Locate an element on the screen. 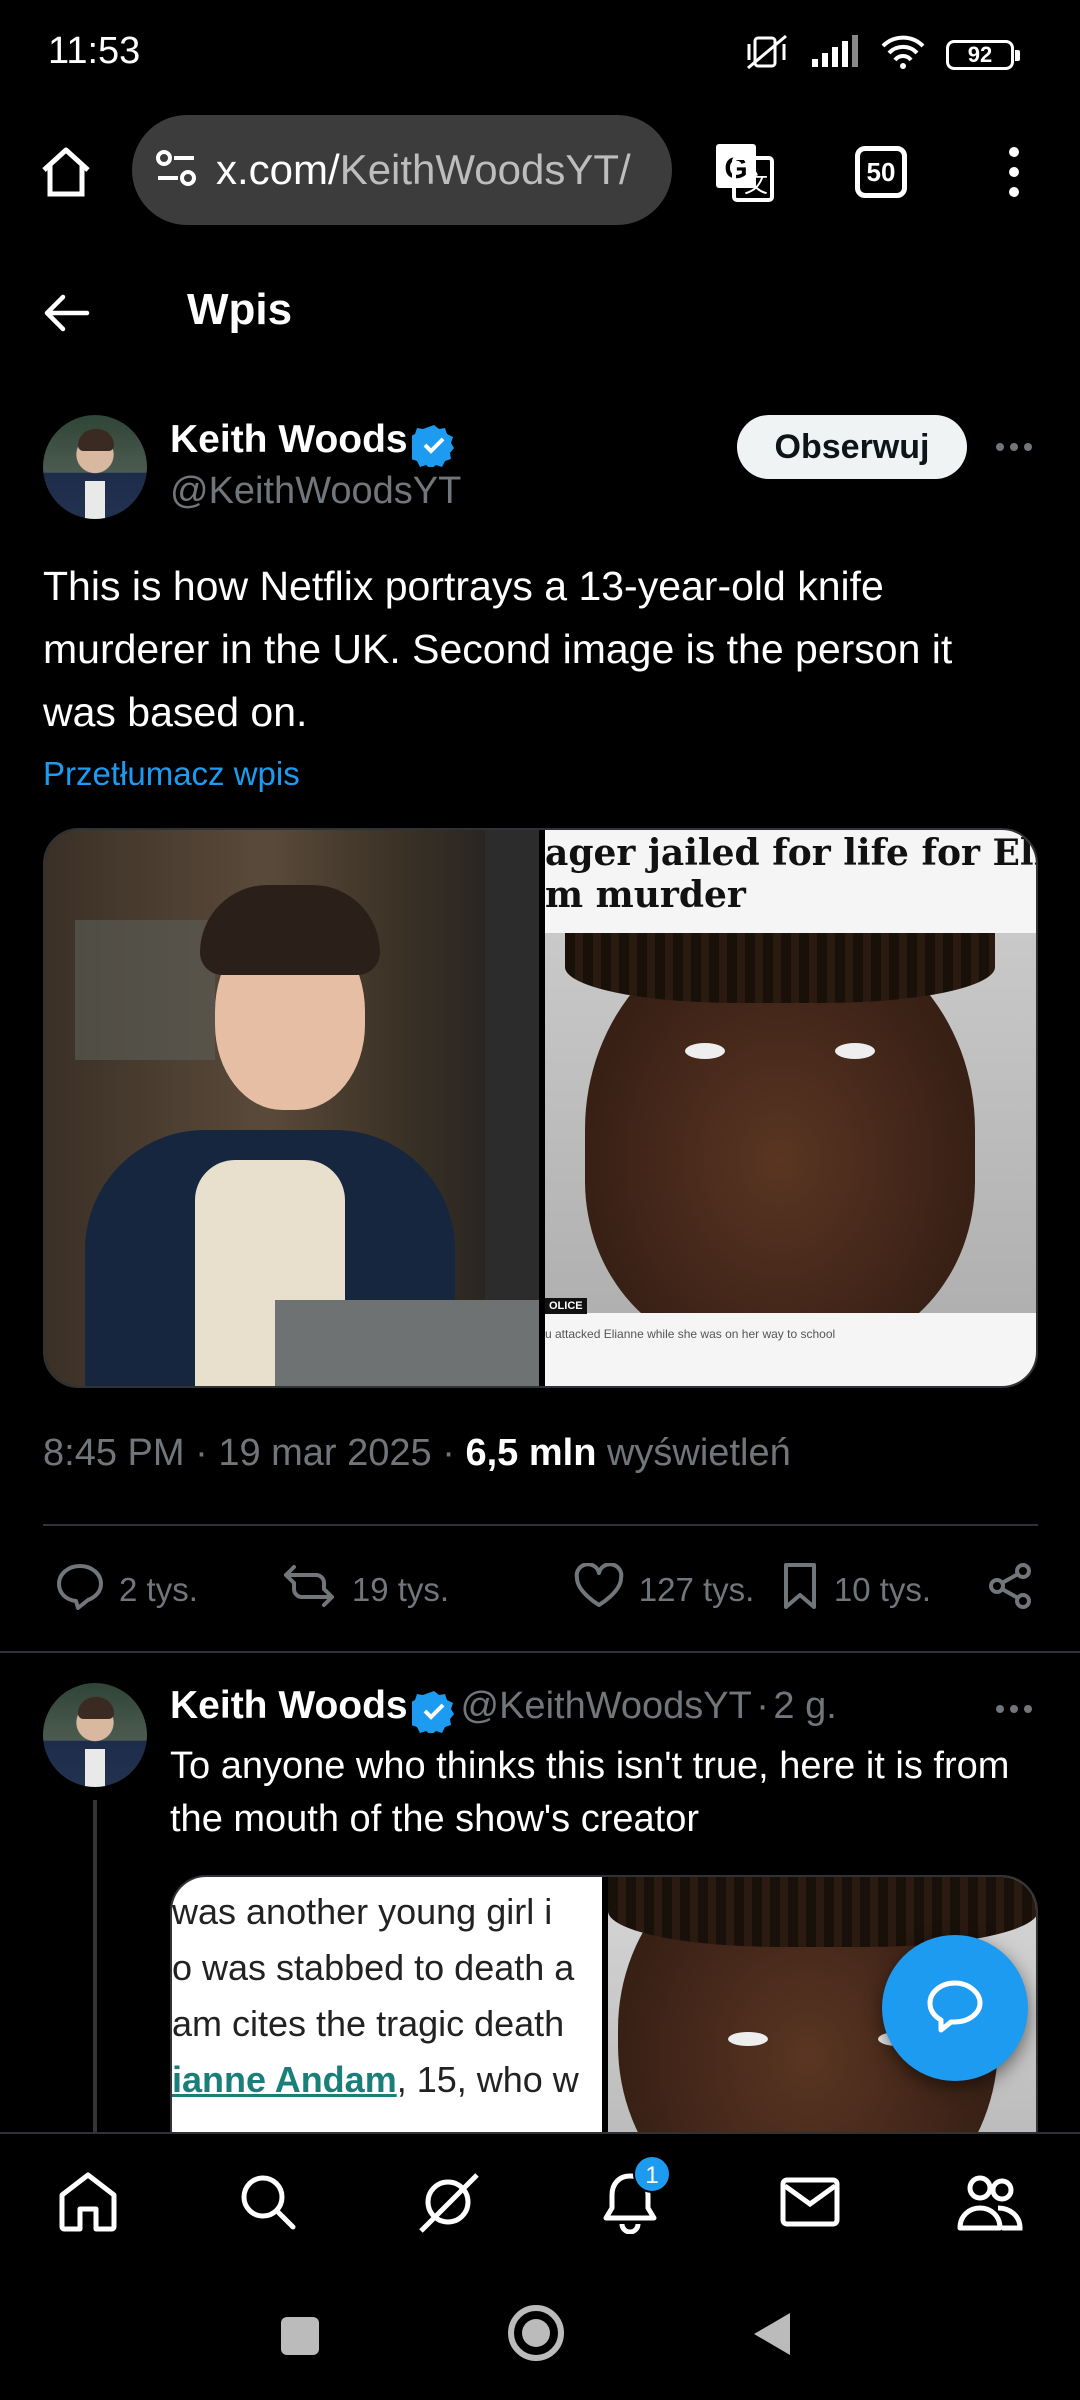 Image resolution: width=1080 pixels, height=2400 pixels. status-clock: 11:53 is located at coordinates (94, 51).